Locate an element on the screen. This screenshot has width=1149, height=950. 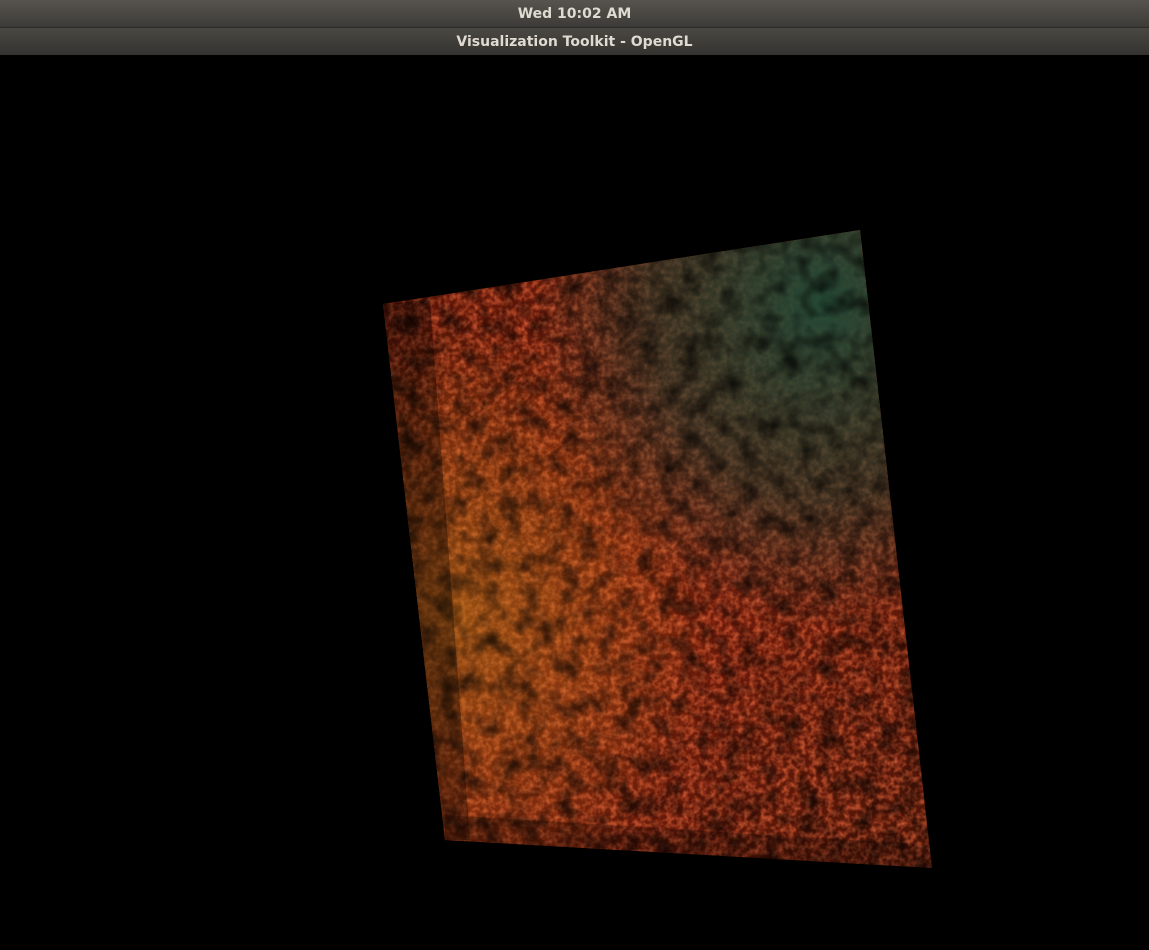
top-panel: Wed 10:02 AM is located at coordinates (574, 13).